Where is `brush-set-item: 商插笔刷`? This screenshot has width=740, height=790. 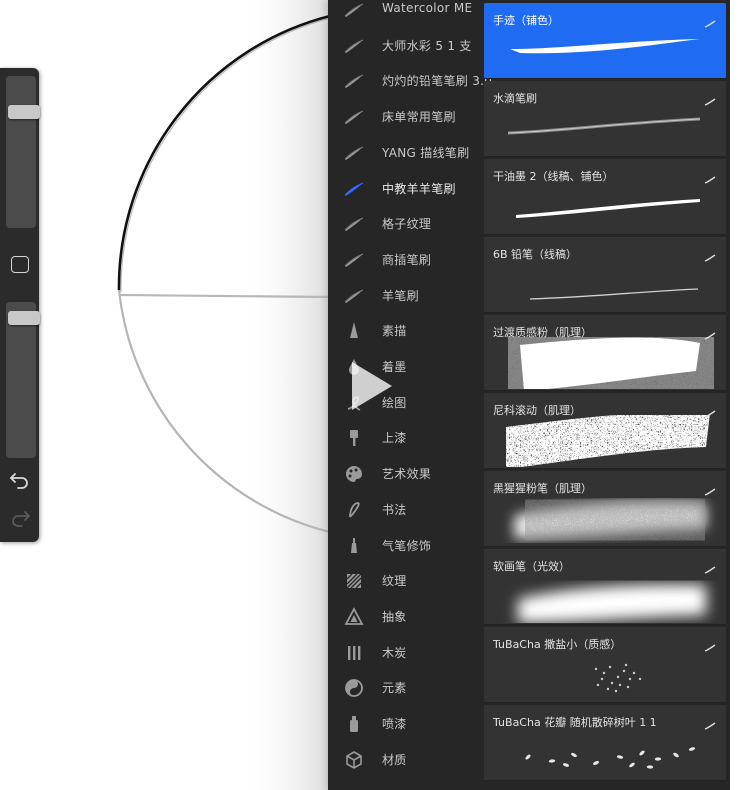 brush-set-item: 商插笔刷 is located at coordinates (406, 260).